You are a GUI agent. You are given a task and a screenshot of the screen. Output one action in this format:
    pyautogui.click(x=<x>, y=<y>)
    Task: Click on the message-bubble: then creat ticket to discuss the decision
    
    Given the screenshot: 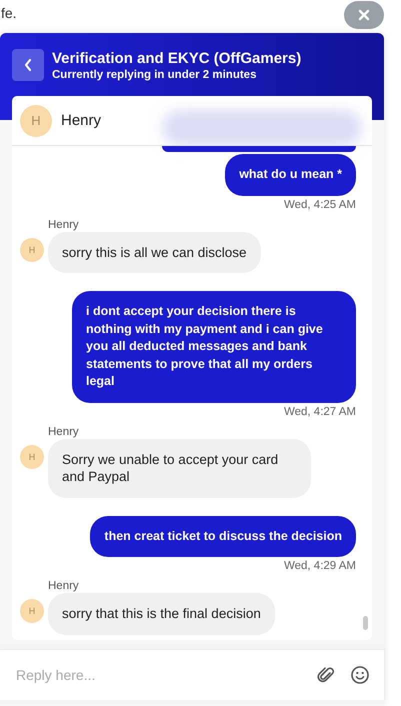 What is the action you would take?
    pyautogui.click(x=223, y=536)
    